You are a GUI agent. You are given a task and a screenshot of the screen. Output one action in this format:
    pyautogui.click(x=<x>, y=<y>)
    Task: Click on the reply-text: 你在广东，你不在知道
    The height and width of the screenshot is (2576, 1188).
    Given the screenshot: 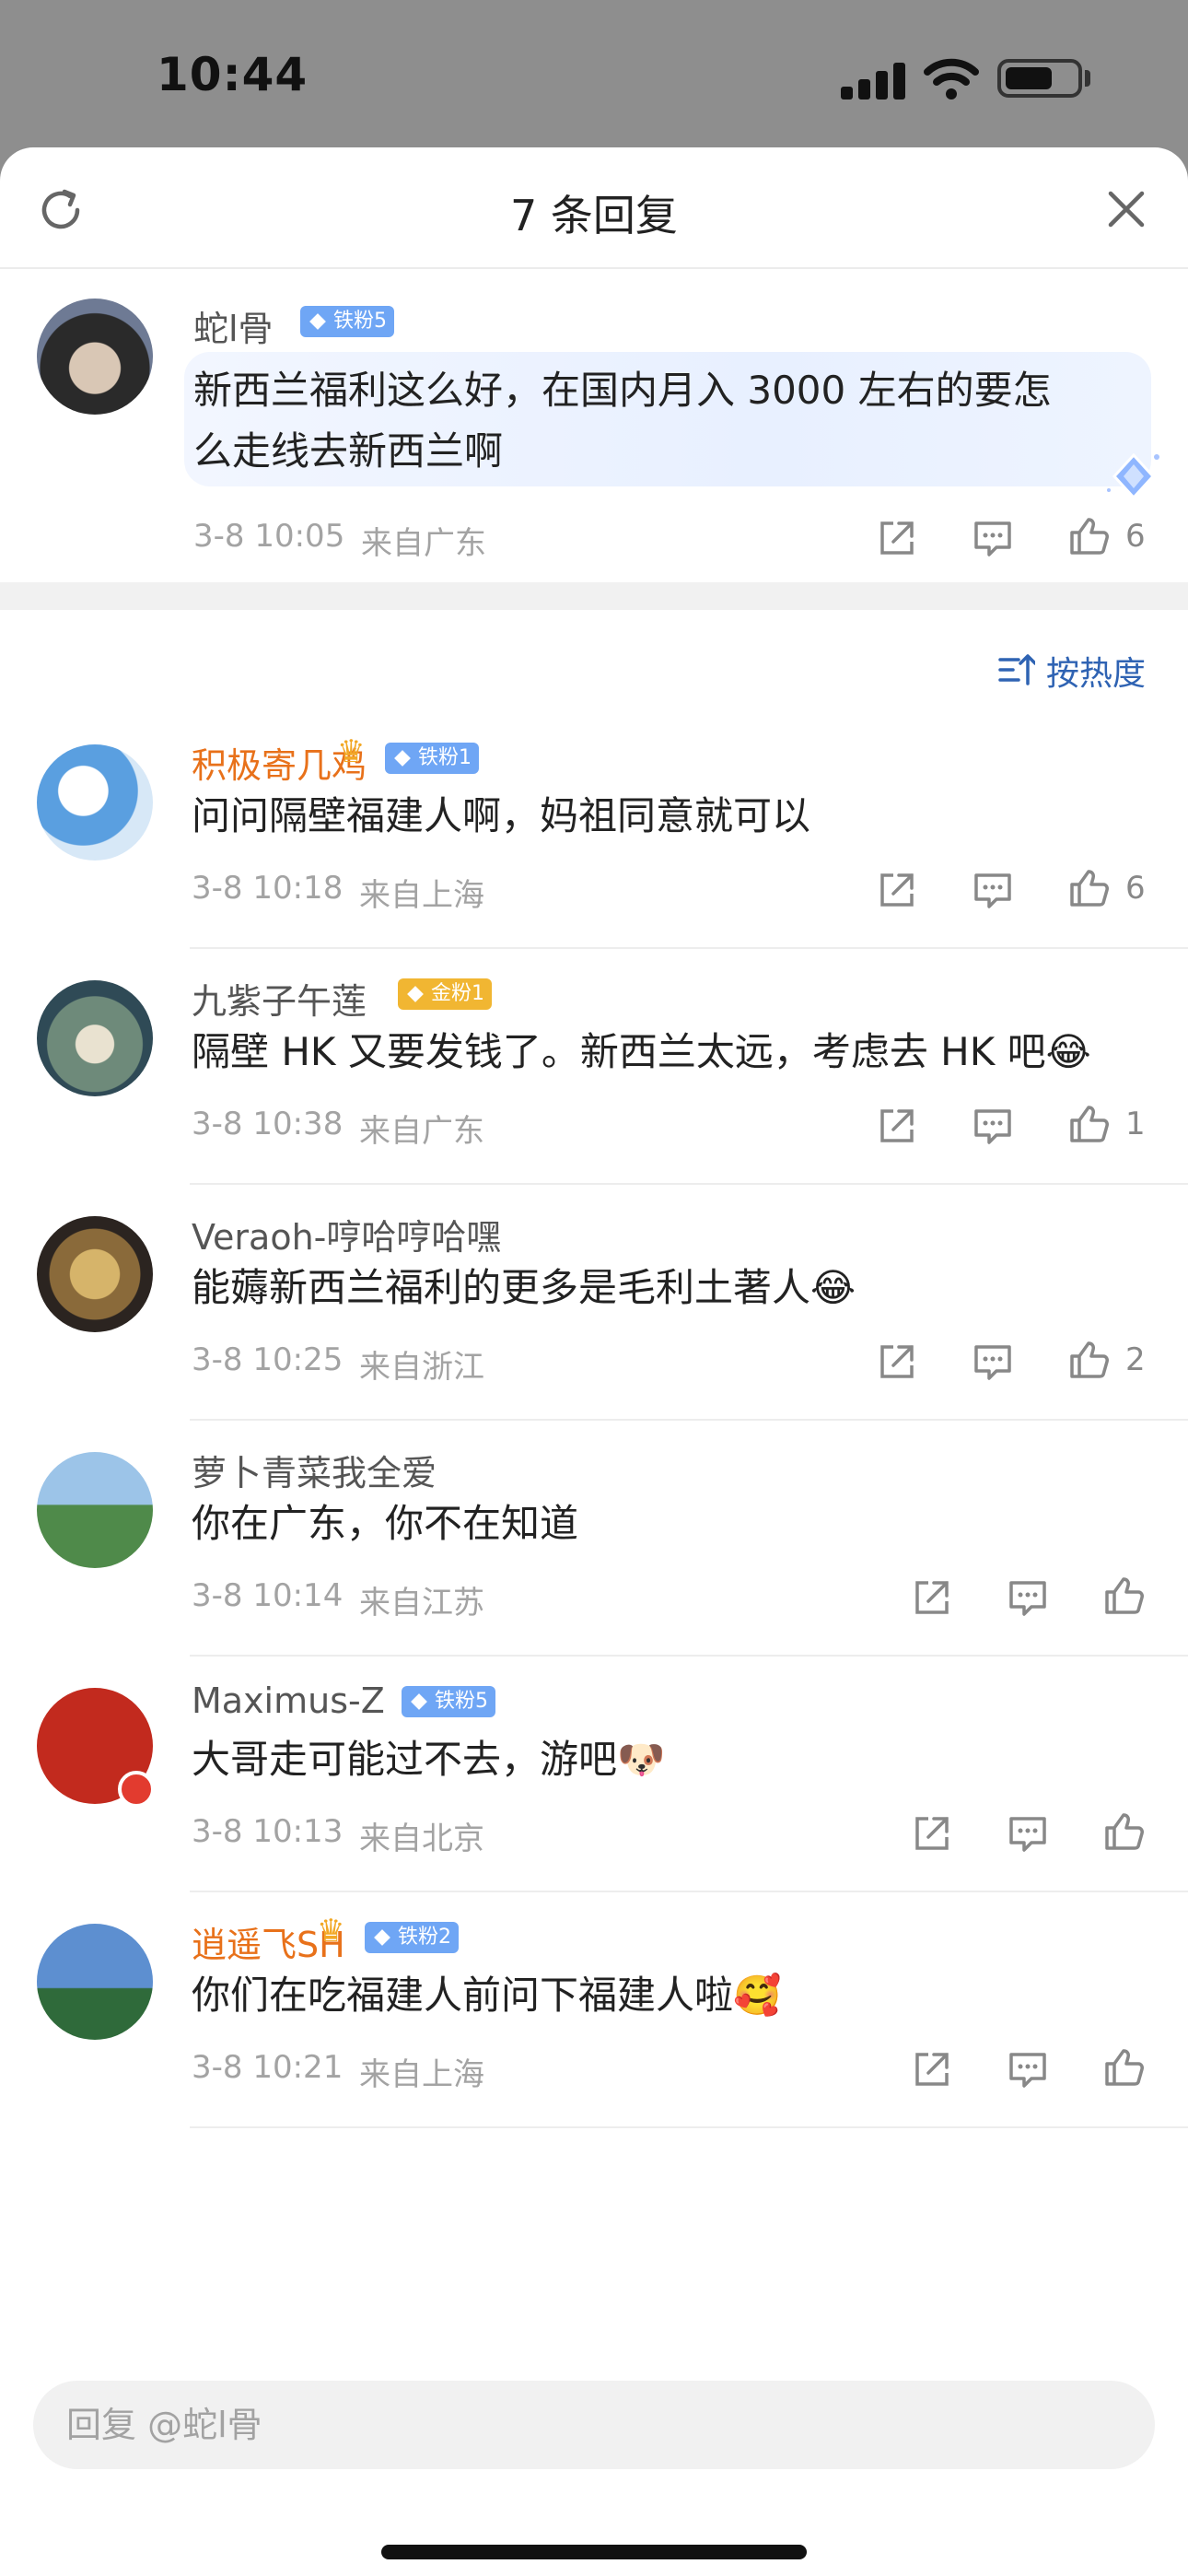 What is the action you would take?
    pyautogui.click(x=386, y=1523)
    